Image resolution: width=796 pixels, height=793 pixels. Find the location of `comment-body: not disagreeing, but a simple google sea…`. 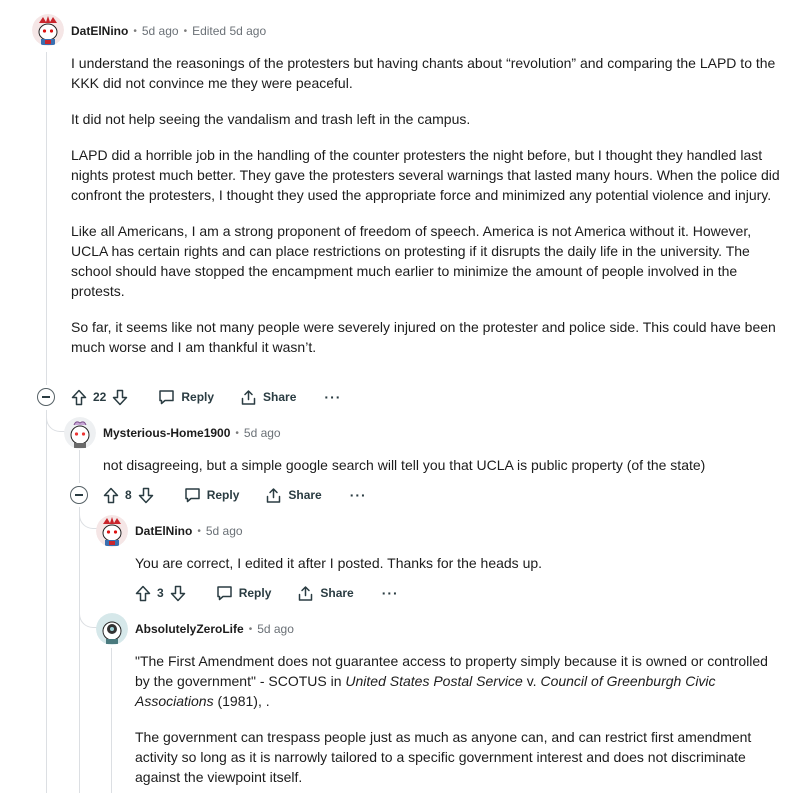

comment-body: not disagreeing, but a simple google sea… is located at coordinates (443, 465).